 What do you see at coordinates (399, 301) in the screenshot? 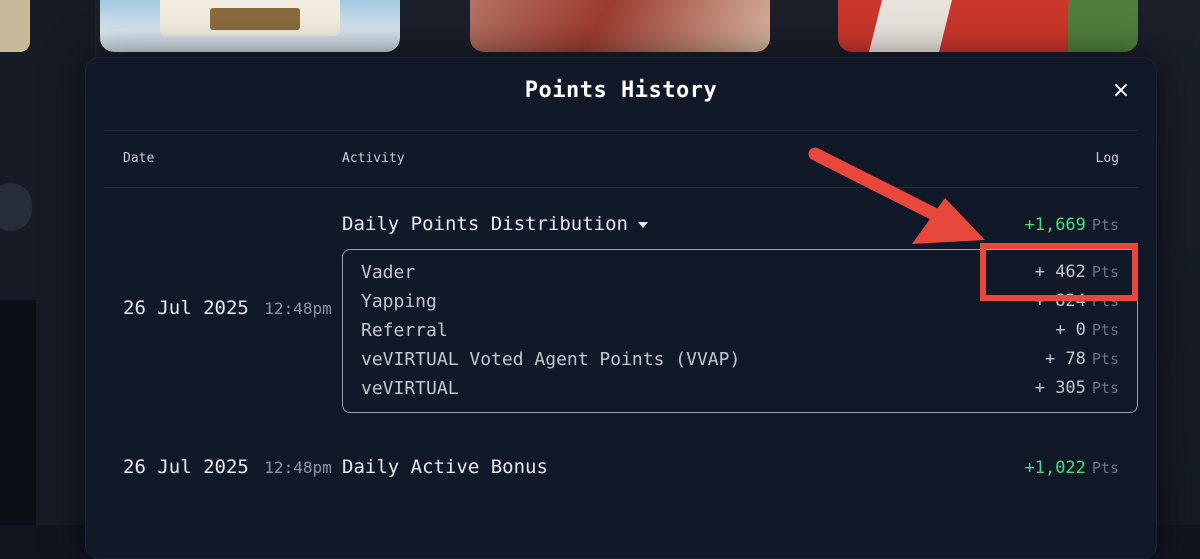
I see `breakdown-label: Yapping` at bounding box center [399, 301].